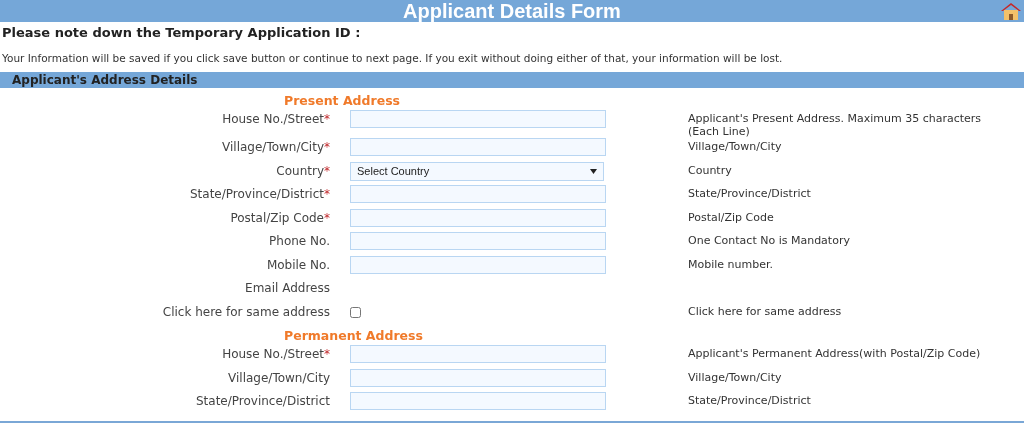 This screenshot has width=1024, height=423. What do you see at coordinates (181, 33) in the screenshot?
I see `notice-text: Please note down the Temporary Application ID :` at bounding box center [181, 33].